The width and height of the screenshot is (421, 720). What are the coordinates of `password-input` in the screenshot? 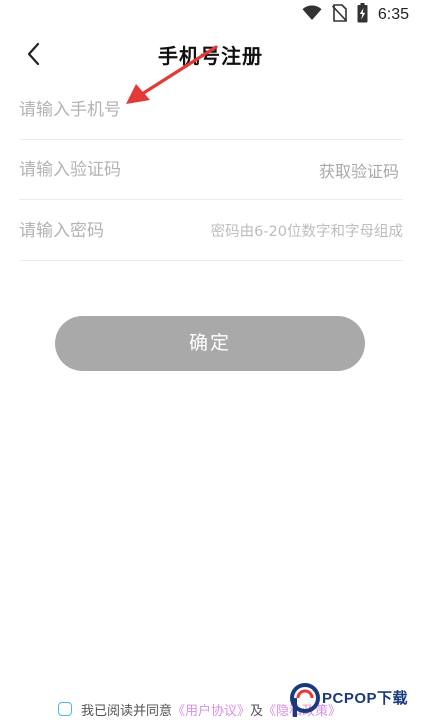 It's located at (115, 230).